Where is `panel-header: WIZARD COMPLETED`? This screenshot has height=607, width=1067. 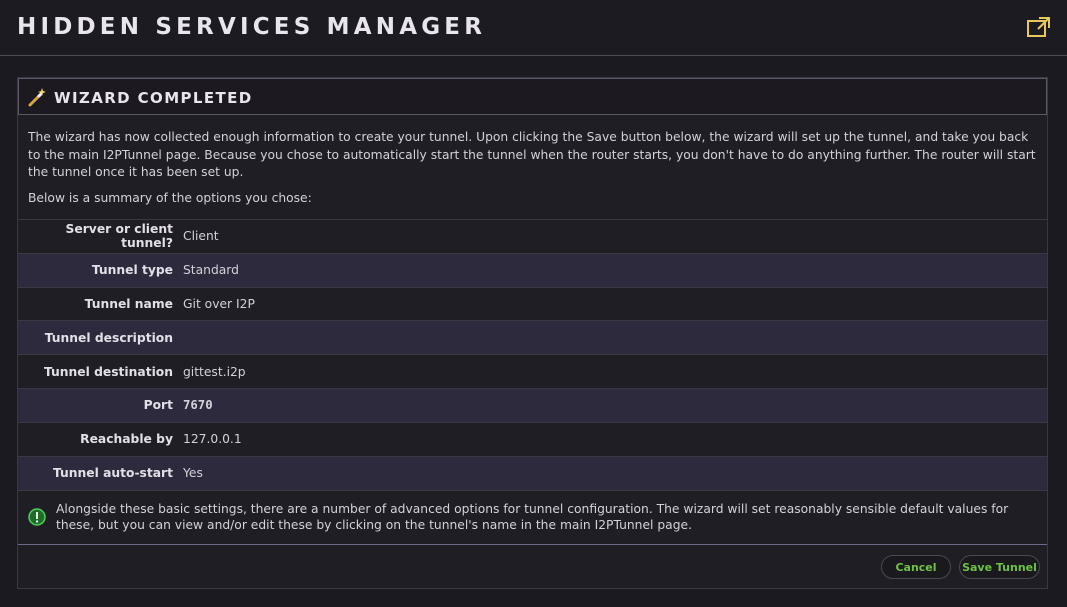
panel-header: WIZARD COMPLETED is located at coordinates (532, 96).